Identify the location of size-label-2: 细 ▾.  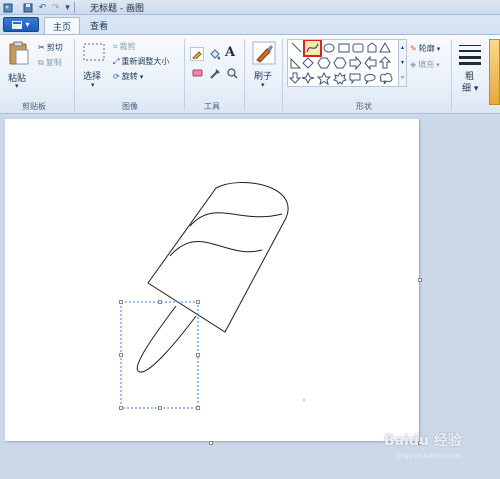
(470, 89).